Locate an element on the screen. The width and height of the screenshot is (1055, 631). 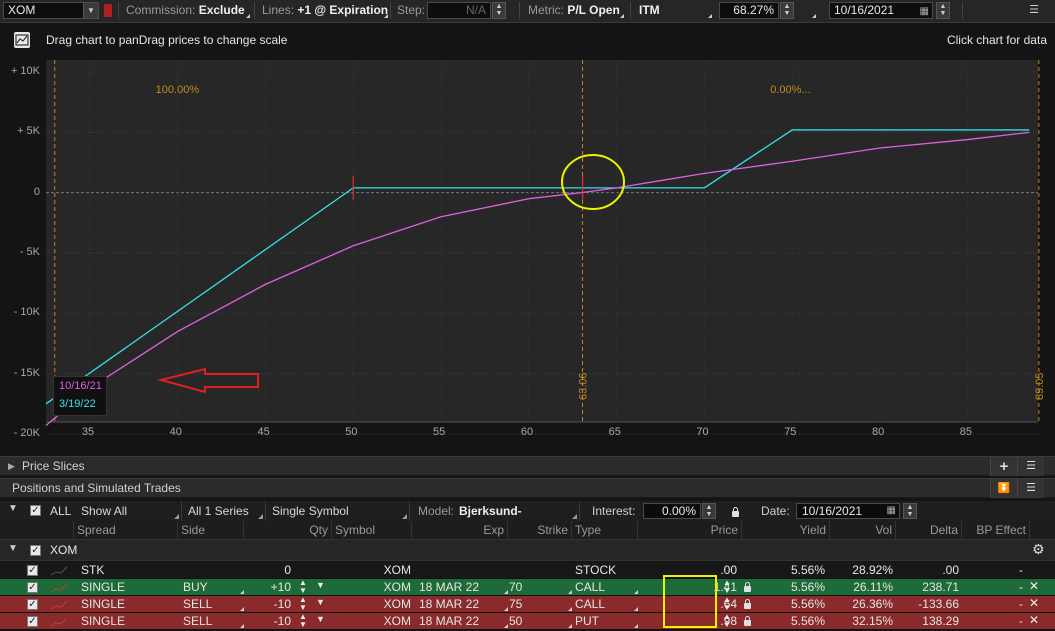
group-checkbox: ✓ is located at coordinates (35, 550).